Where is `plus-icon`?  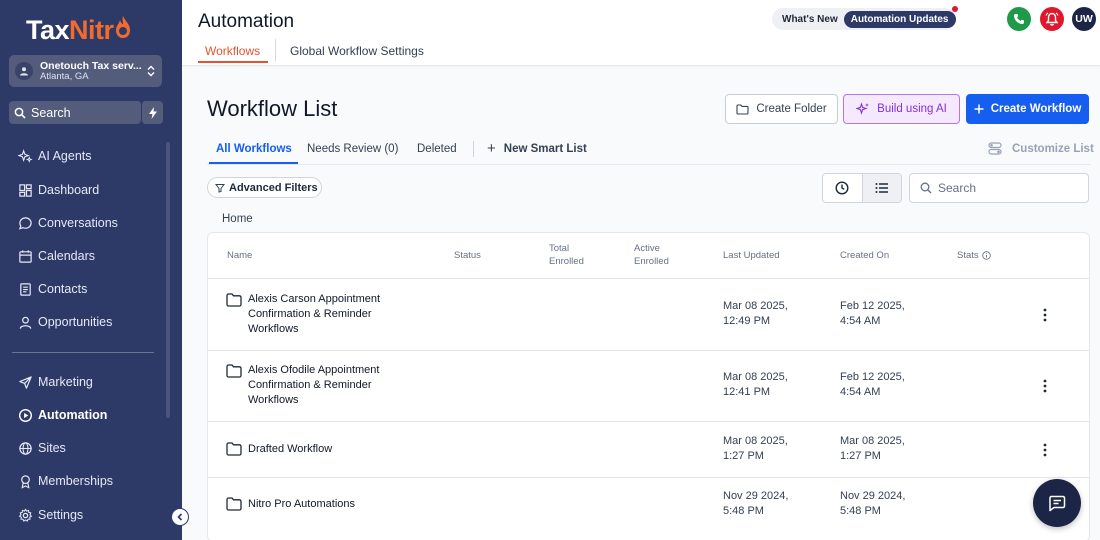 plus-icon is located at coordinates (979, 109).